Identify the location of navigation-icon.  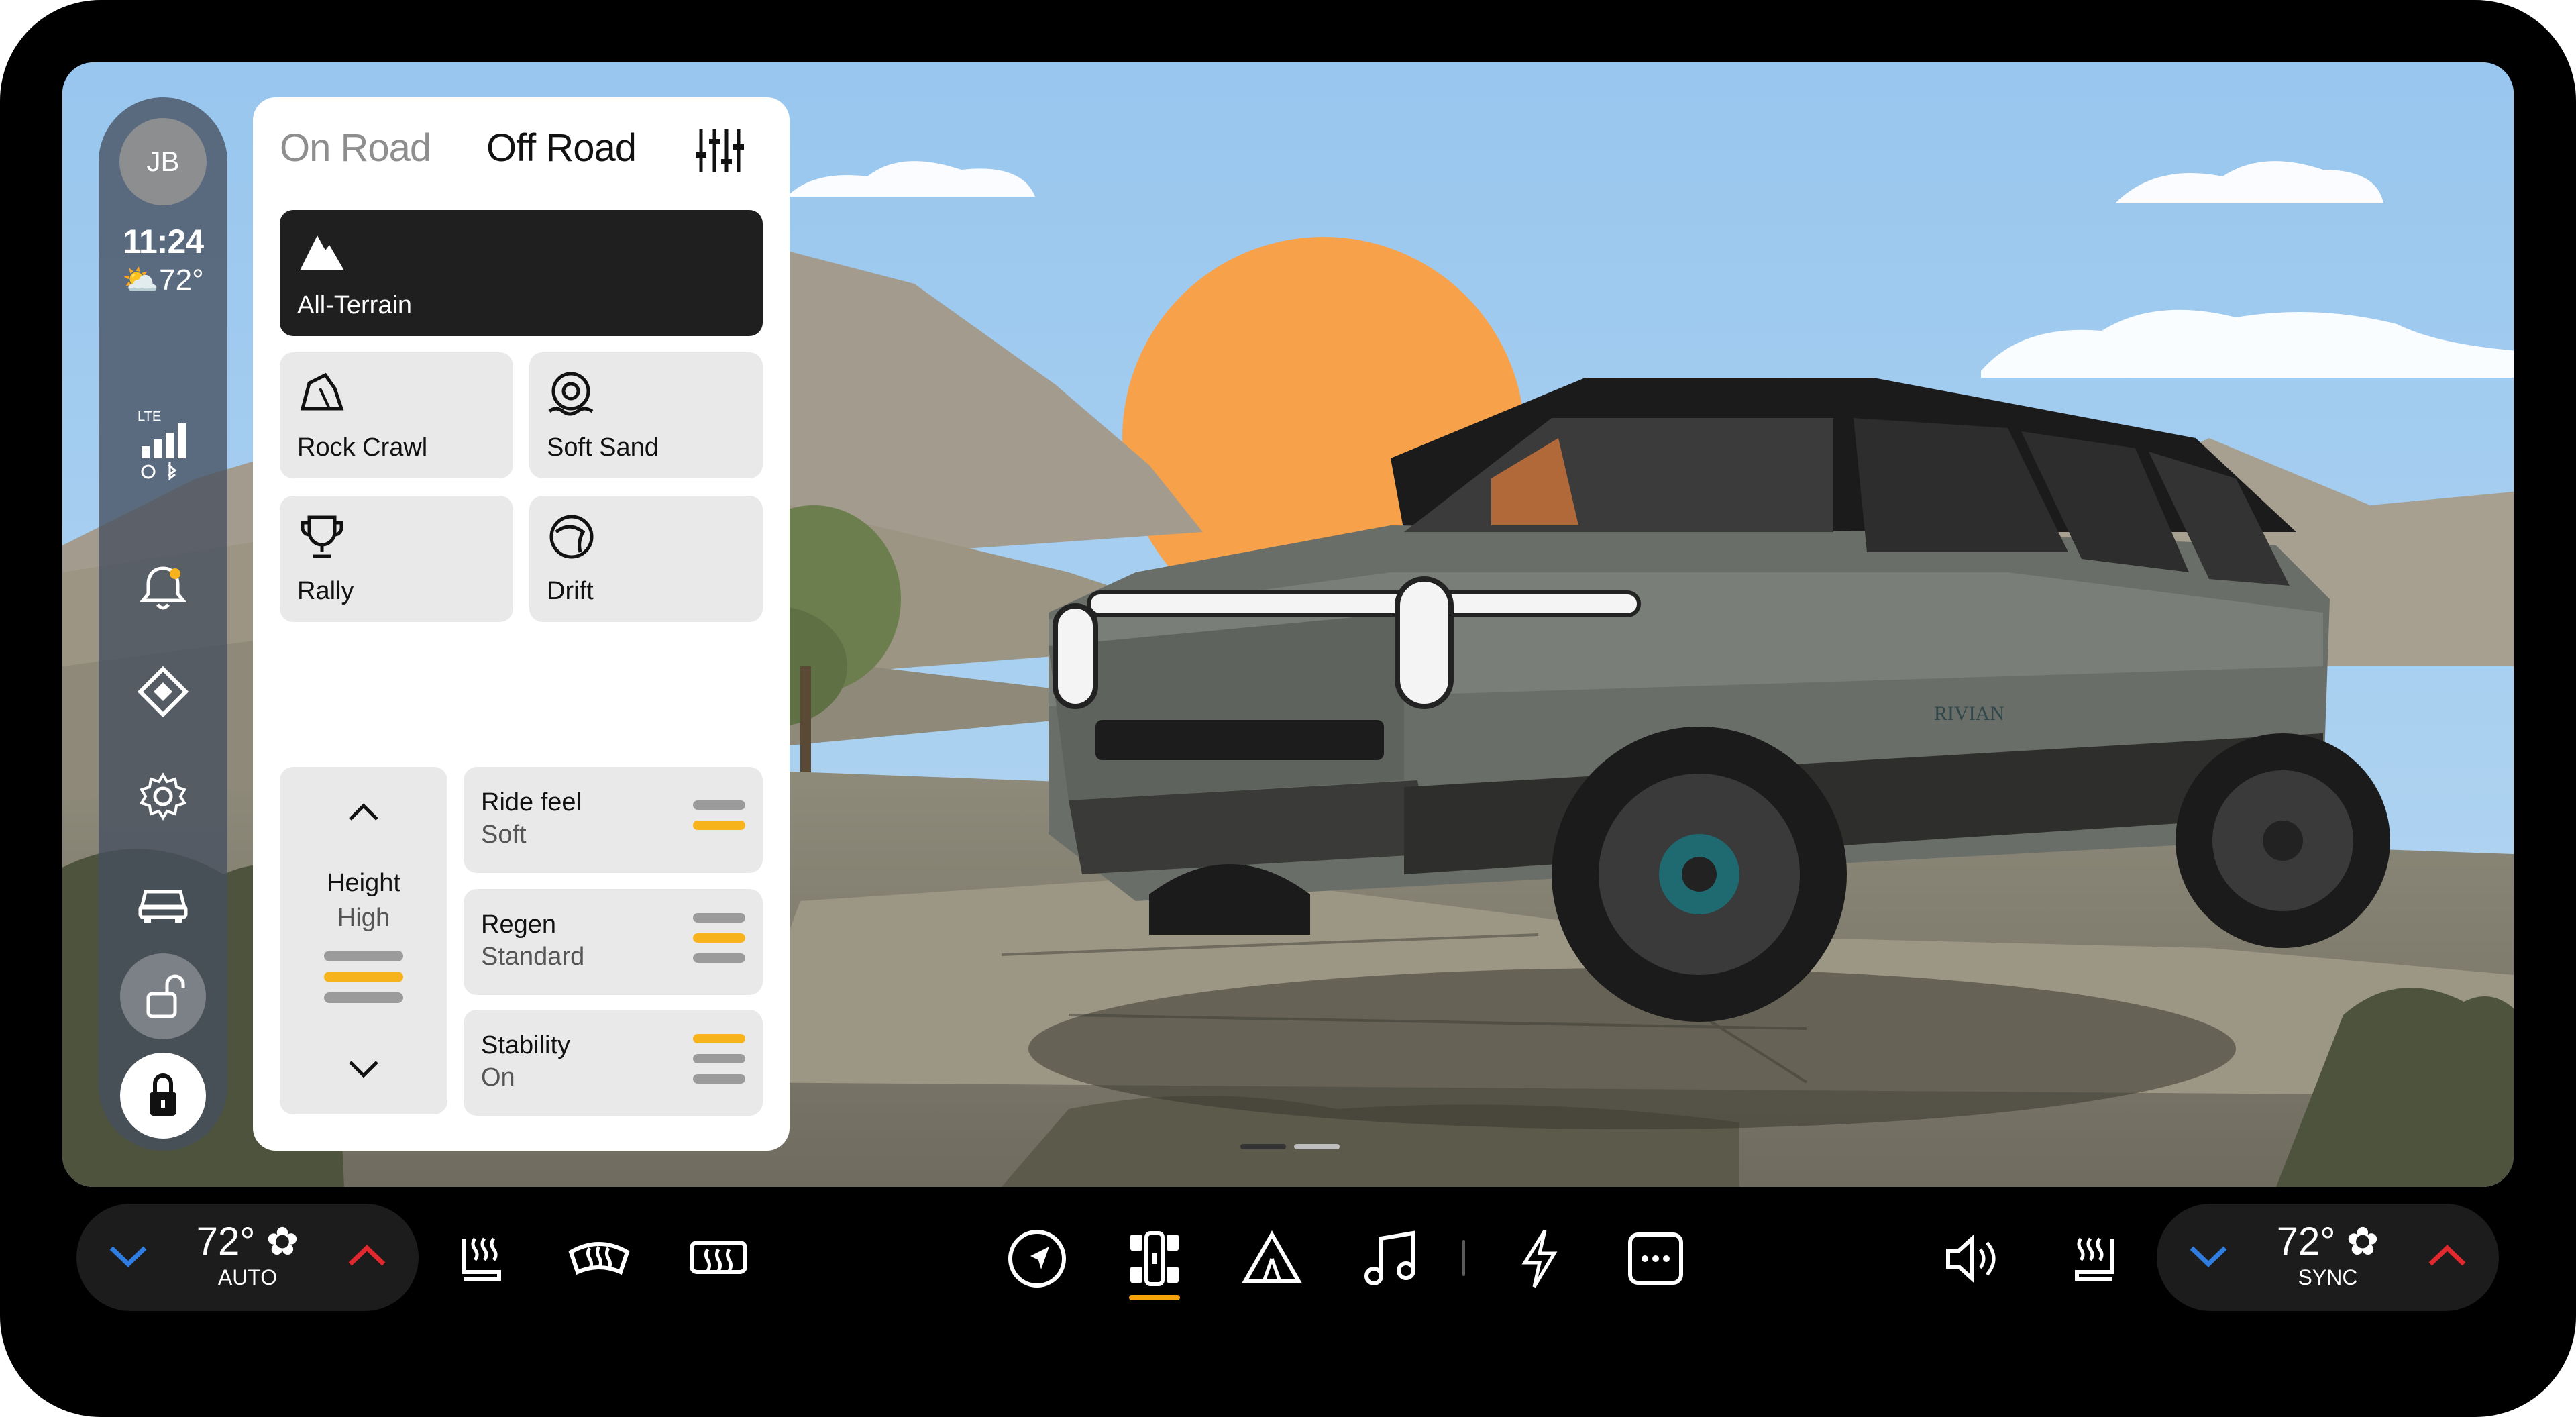
(1037, 1258).